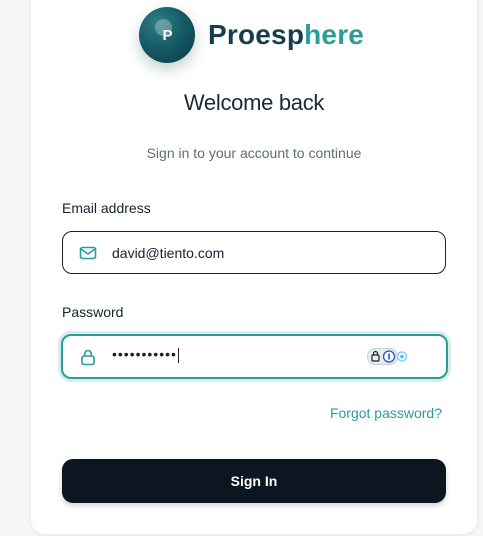 This screenshot has width=483, height=536. What do you see at coordinates (334, 34) in the screenshot?
I see `brand-name-part2: here` at bounding box center [334, 34].